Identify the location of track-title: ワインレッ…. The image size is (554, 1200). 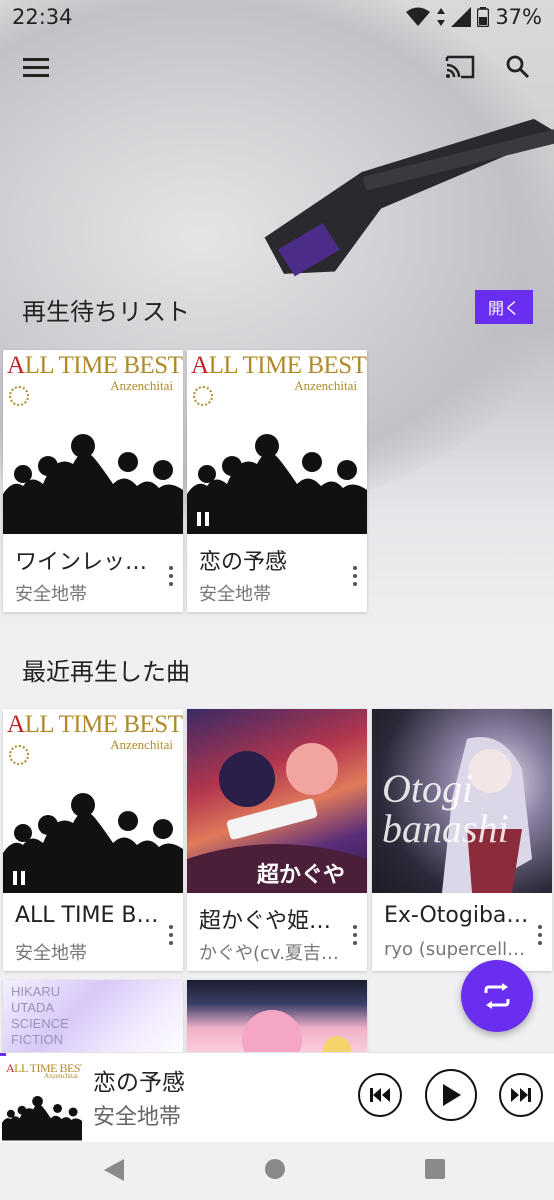
(81, 562).